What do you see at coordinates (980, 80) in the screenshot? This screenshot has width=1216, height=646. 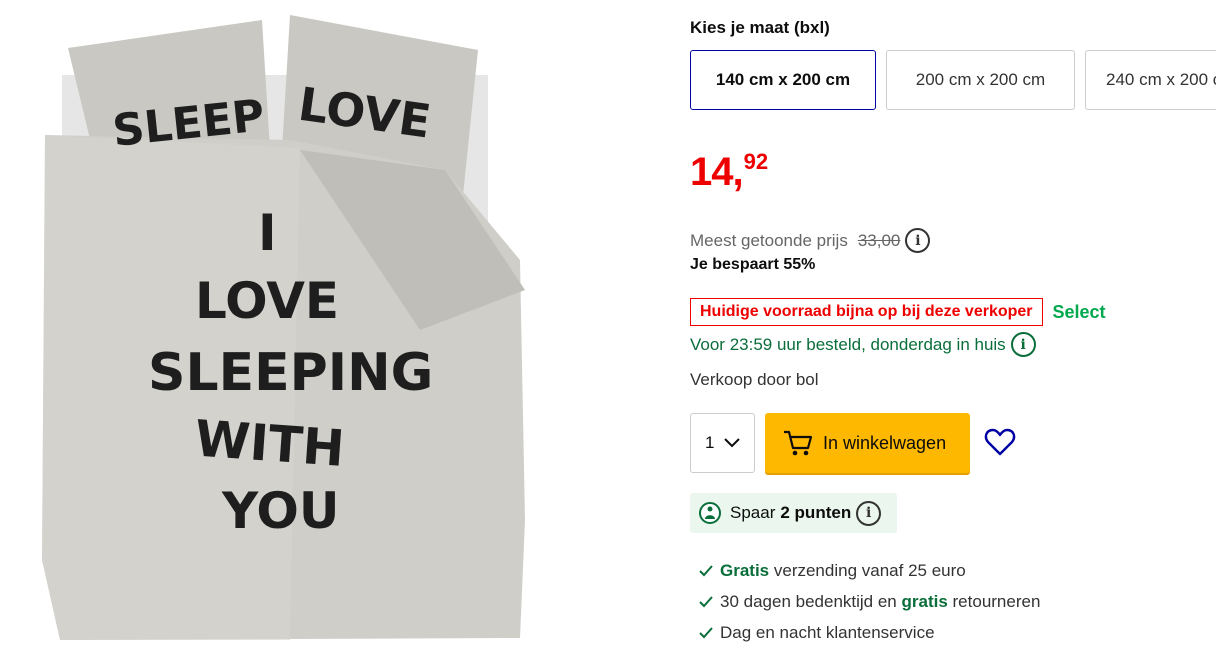 I see `size-option-200x200: 200 cm x 200 cm` at bounding box center [980, 80].